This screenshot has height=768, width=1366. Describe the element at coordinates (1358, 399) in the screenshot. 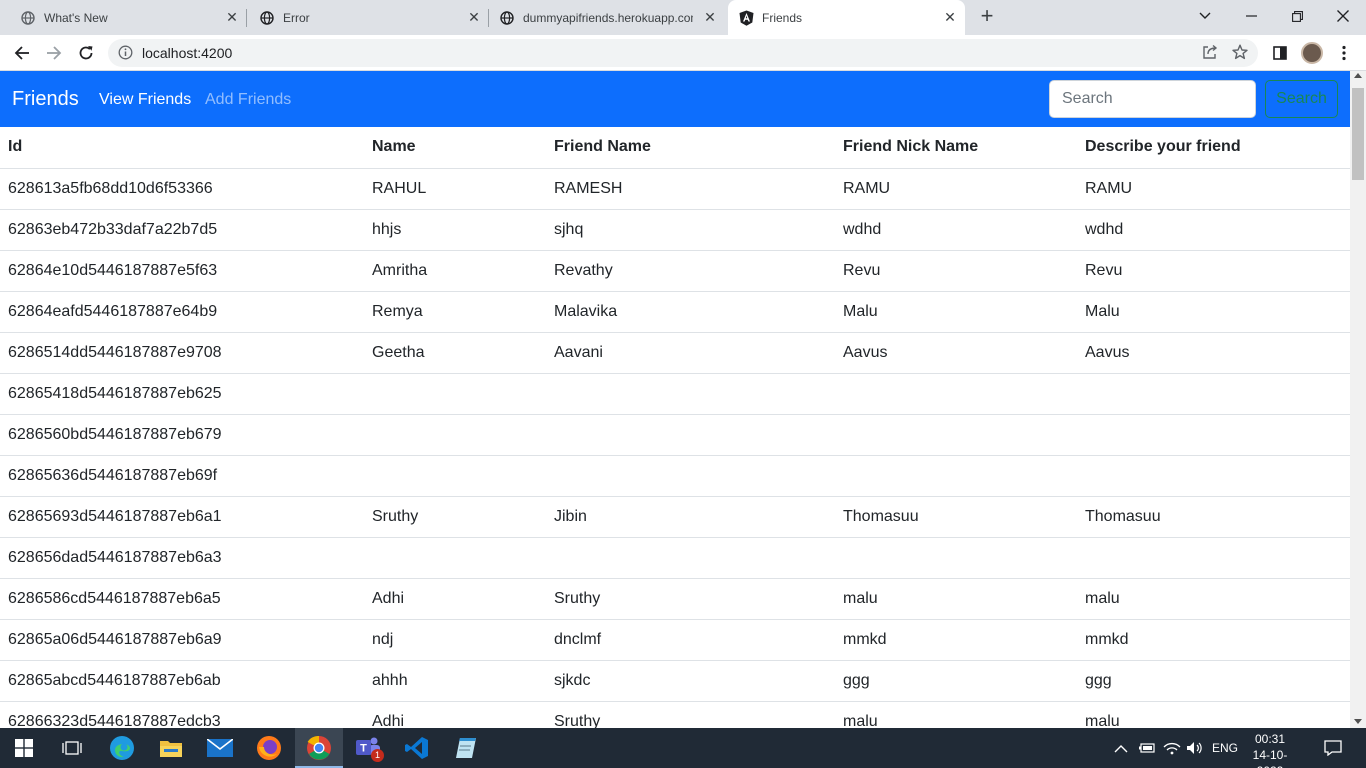

I see `page-scrollbar` at that location.